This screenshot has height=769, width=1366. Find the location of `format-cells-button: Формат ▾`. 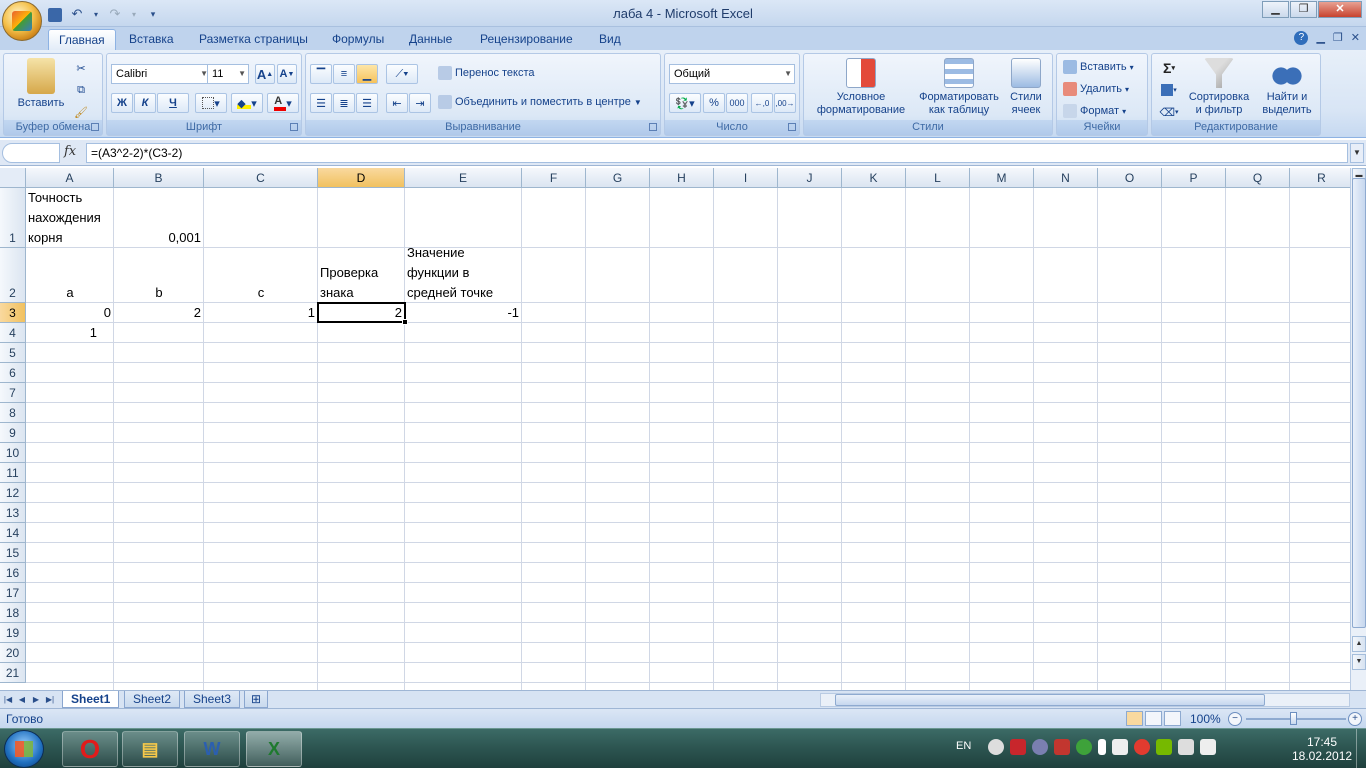

format-cells-button: Формат ▾ is located at coordinates (1094, 111).